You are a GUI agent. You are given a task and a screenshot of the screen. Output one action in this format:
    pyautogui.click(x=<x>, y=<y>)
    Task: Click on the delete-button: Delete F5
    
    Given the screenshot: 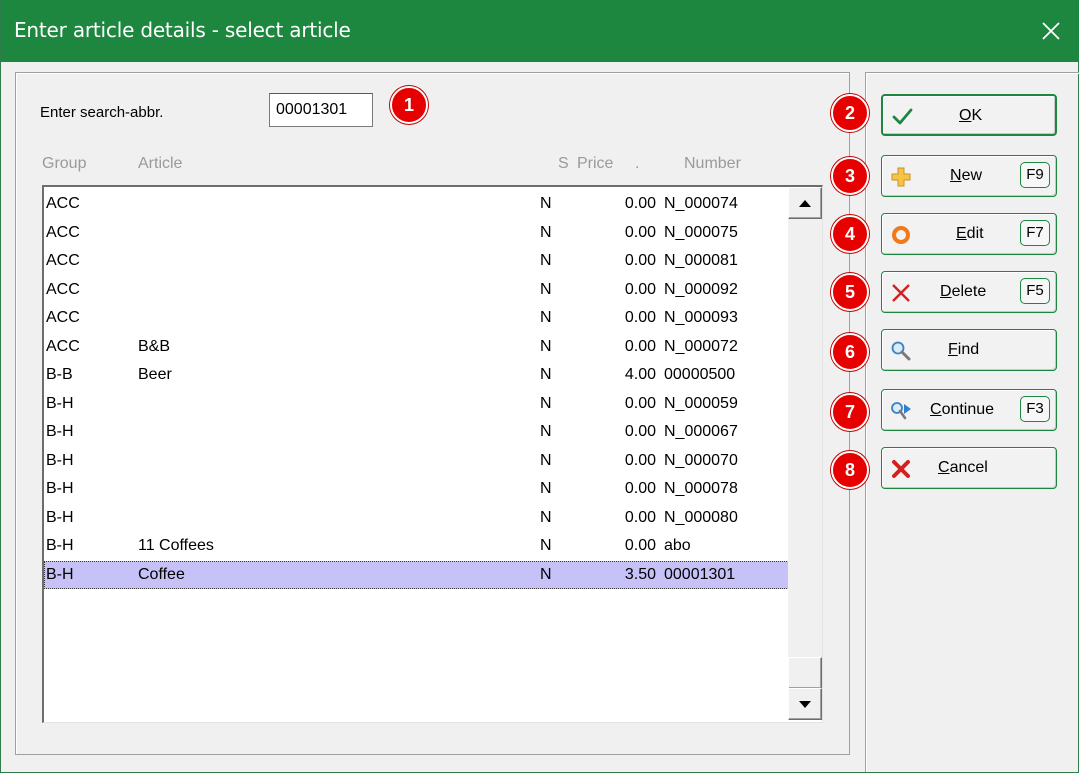 What is the action you would take?
    pyautogui.click(x=969, y=292)
    